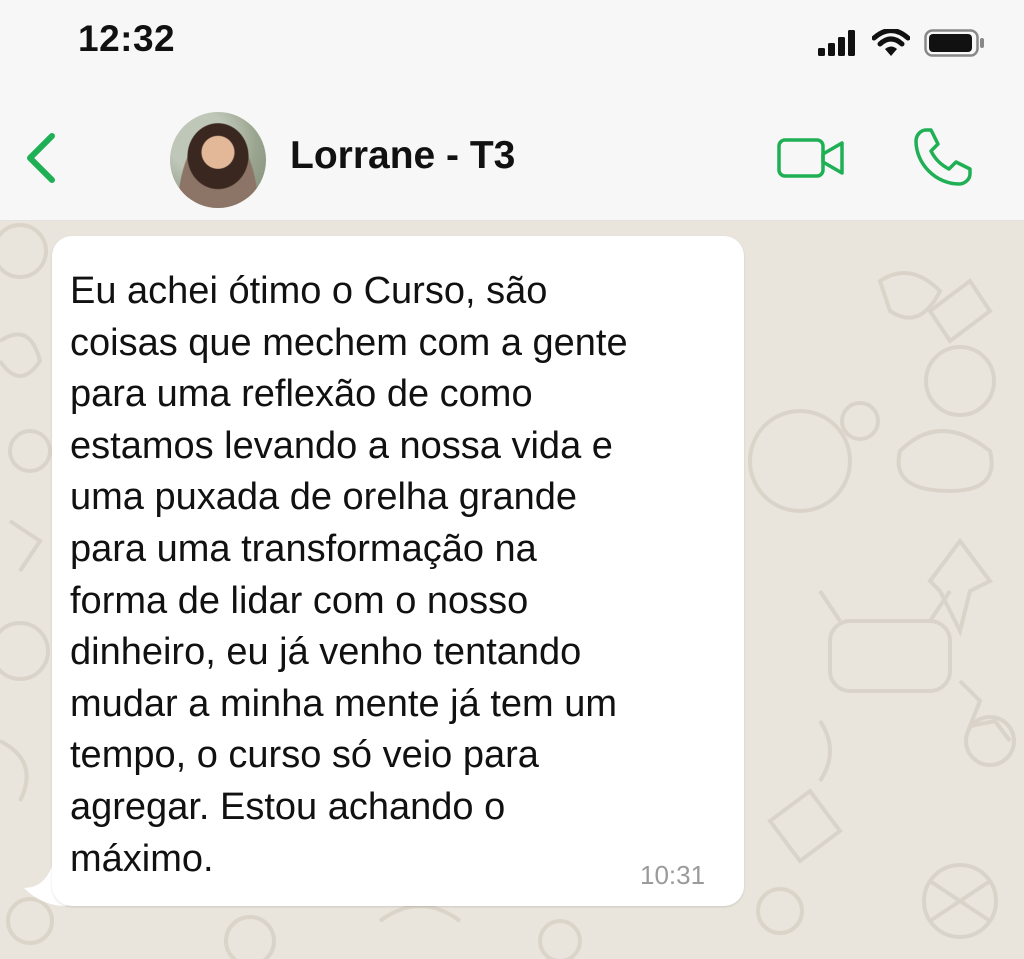 This screenshot has height=959, width=1024. What do you see at coordinates (673, 875) in the screenshot?
I see `message-timestamp: 10:31` at bounding box center [673, 875].